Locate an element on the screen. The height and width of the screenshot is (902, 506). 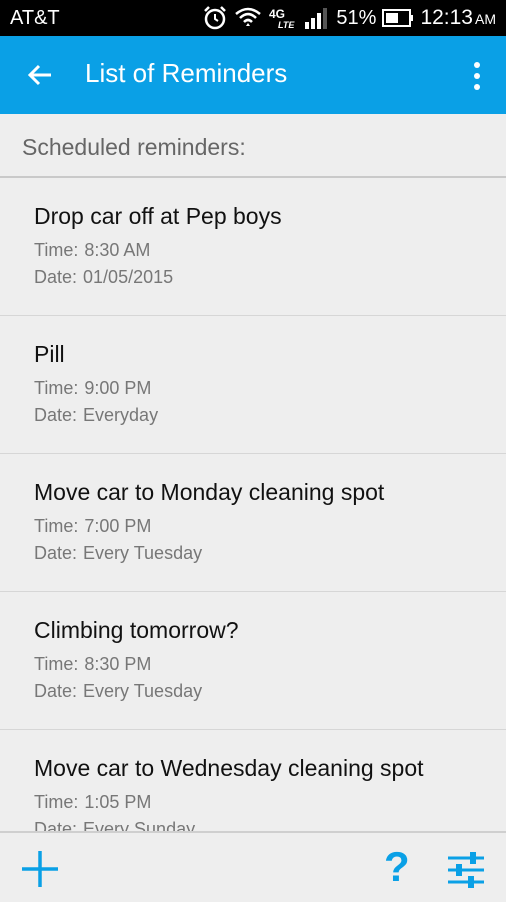
app-bar: List of Reminders is located at coordinates (253, 75).